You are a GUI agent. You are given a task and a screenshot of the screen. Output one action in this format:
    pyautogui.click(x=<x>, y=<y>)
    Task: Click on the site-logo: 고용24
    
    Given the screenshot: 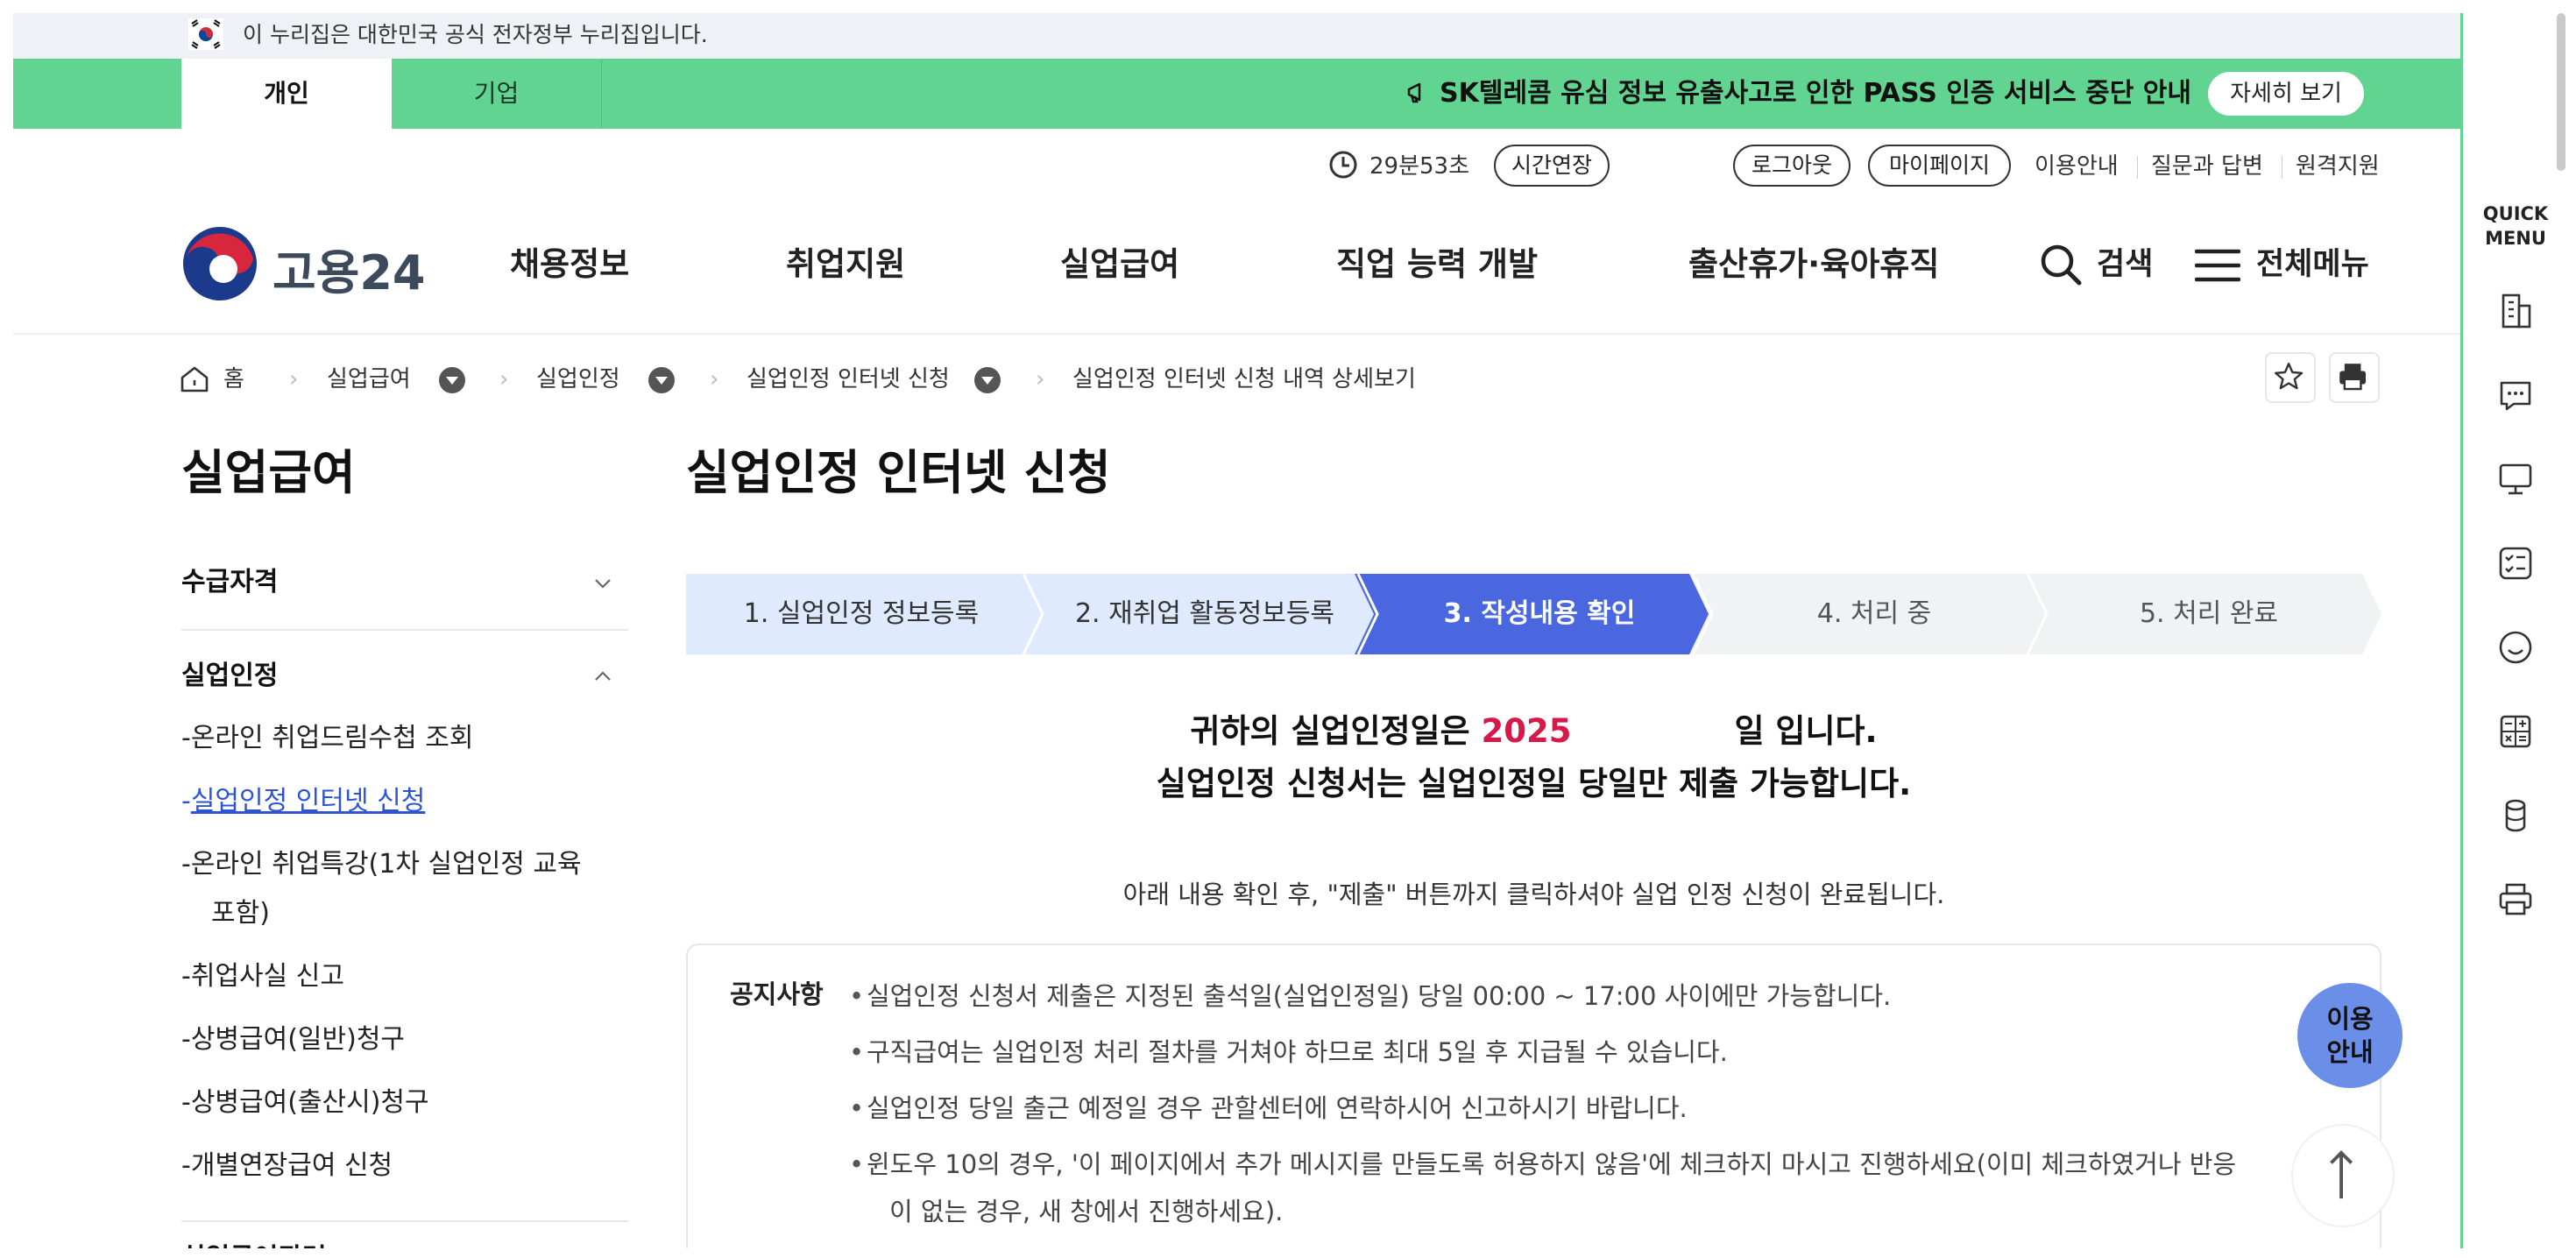 What is the action you would take?
    pyautogui.click(x=303, y=265)
    